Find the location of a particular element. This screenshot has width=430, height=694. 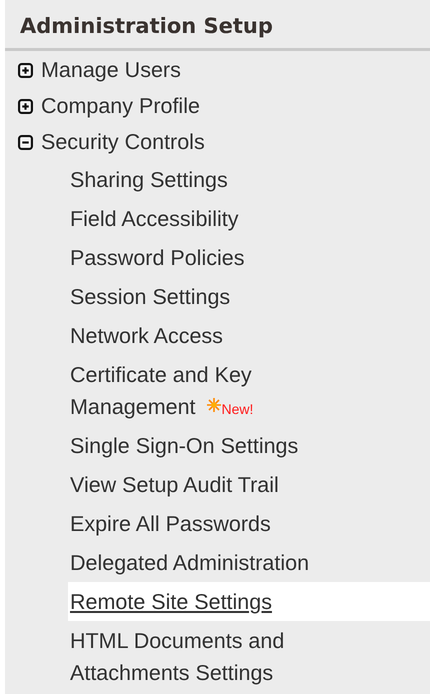

tree-item: Company Profile is located at coordinates (120, 106).